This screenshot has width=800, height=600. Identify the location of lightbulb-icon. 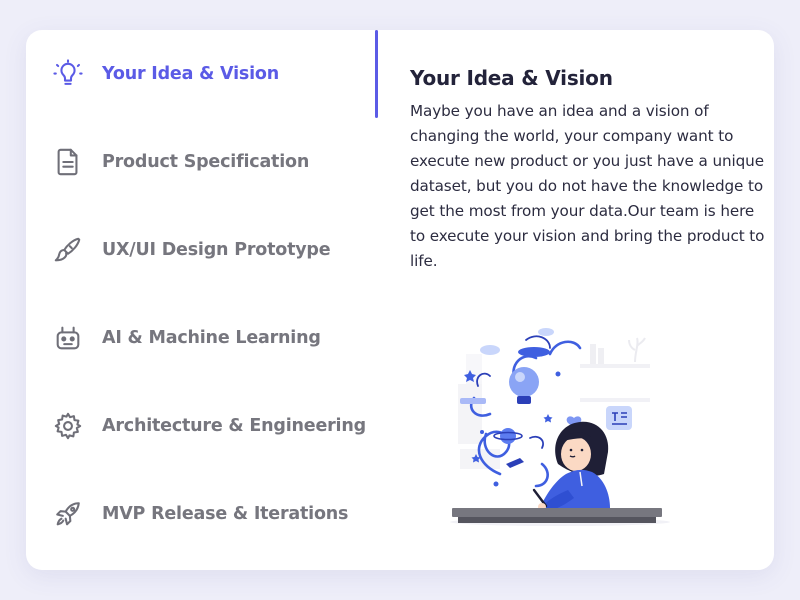
(68, 74).